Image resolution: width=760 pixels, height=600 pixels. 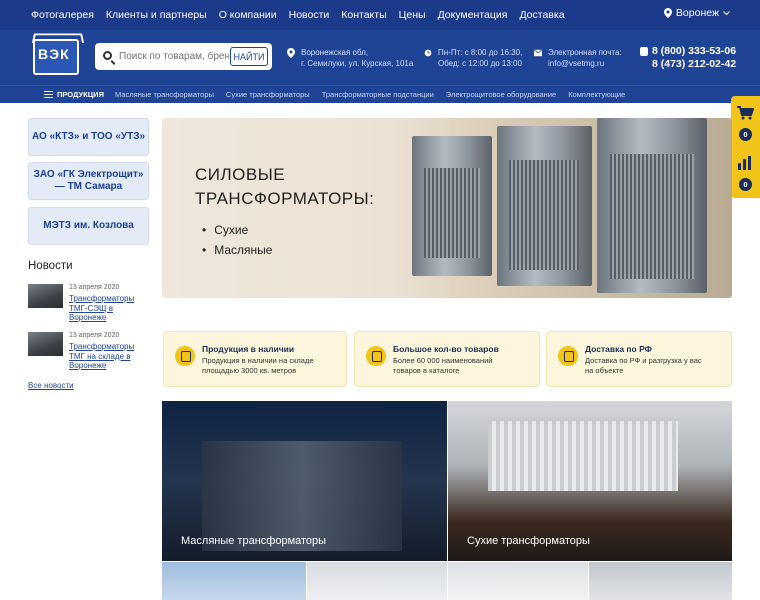 I want to click on nav-about: О компании, so click(x=248, y=15).